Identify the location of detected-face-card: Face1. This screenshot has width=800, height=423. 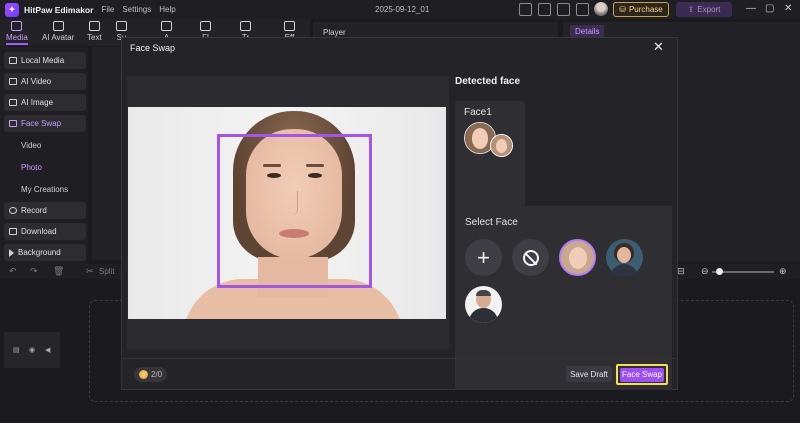
(490, 154).